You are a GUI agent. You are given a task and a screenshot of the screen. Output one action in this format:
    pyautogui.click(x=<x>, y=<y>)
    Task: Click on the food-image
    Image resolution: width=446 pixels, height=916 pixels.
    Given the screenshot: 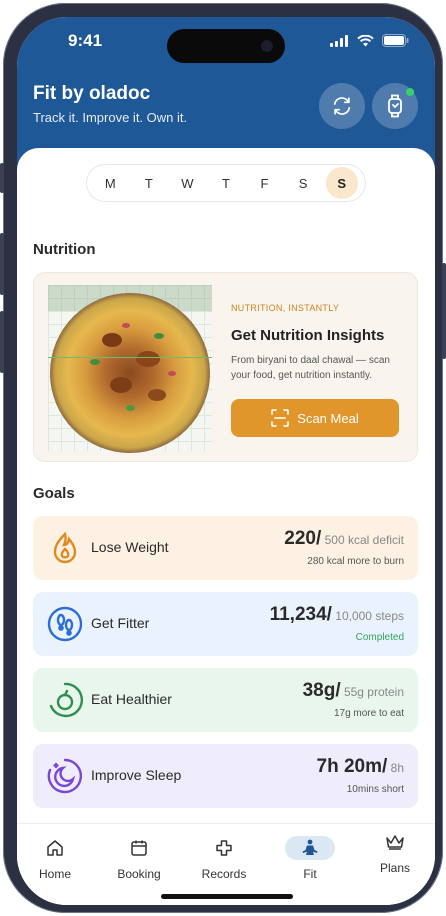 What is the action you would take?
    pyautogui.click(x=130, y=369)
    